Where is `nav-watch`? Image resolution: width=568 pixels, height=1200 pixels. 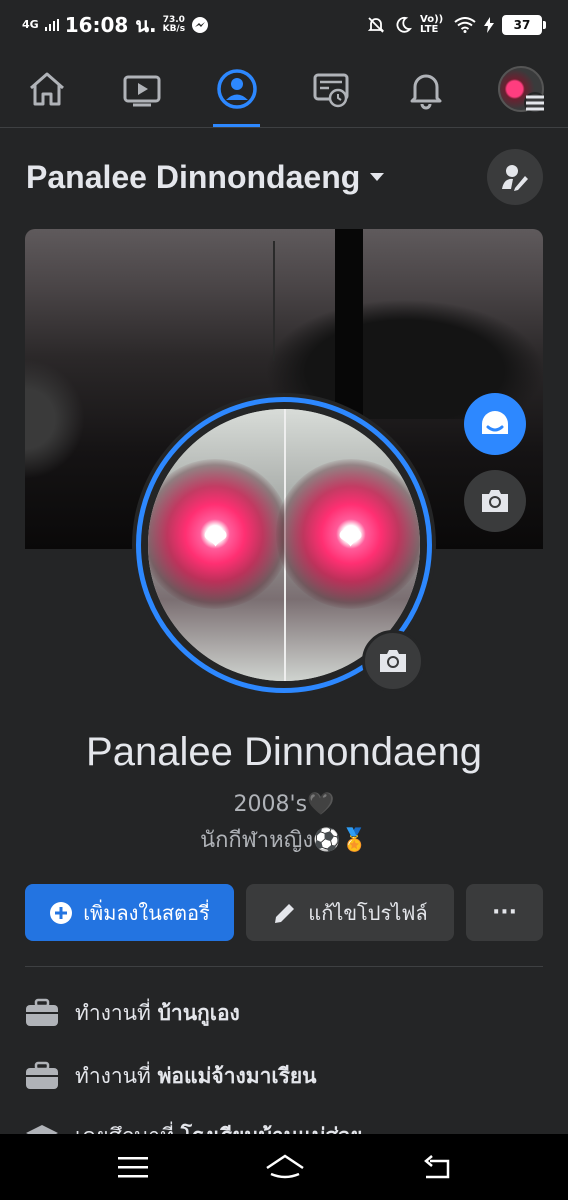
nav-watch is located at coordinates (142, 88).